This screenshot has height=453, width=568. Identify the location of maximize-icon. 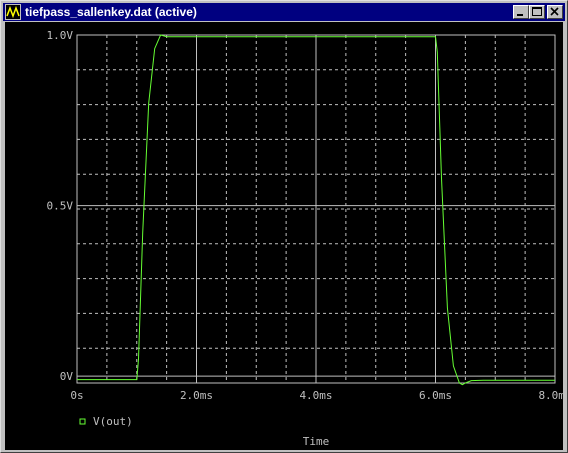
(537, 11).